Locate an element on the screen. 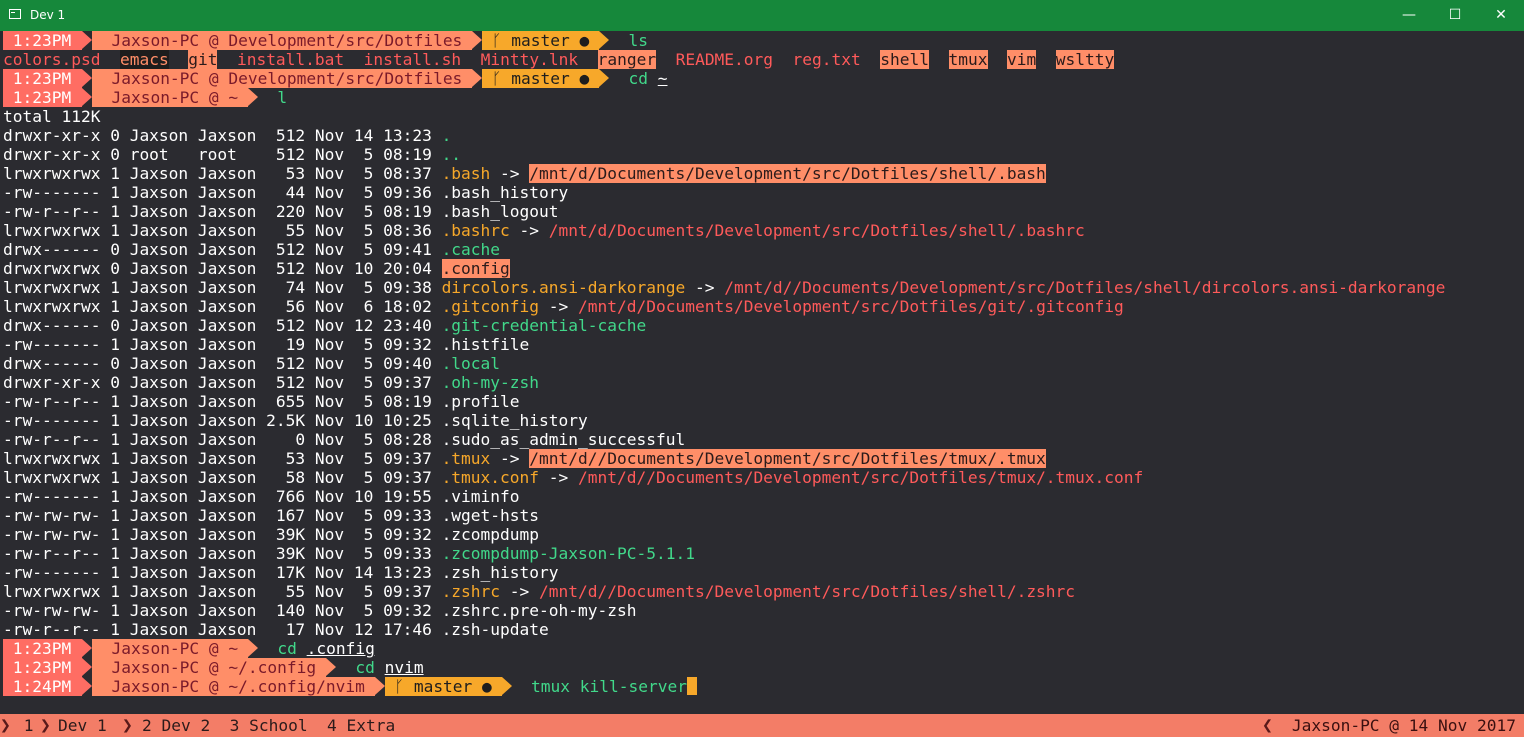  minimize-button: — is located at coordinates (1409, 15).